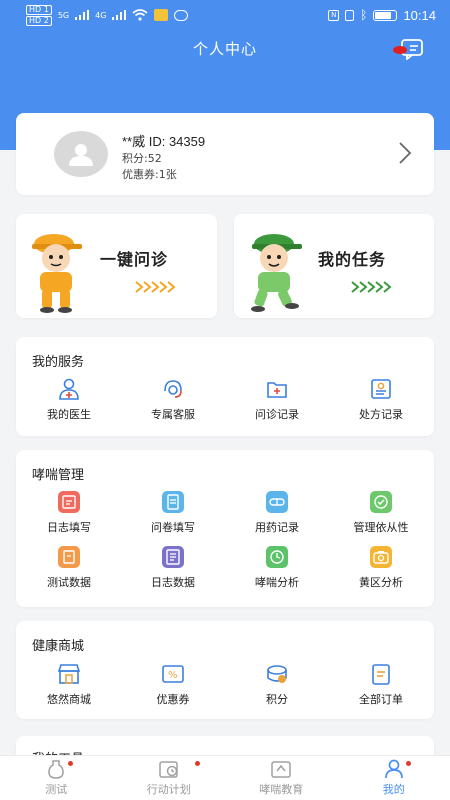  What do you see at coordinates (173, 699) in the screenshot?
I see `mall-label: 优惠券` at bounding box center [173, 699].